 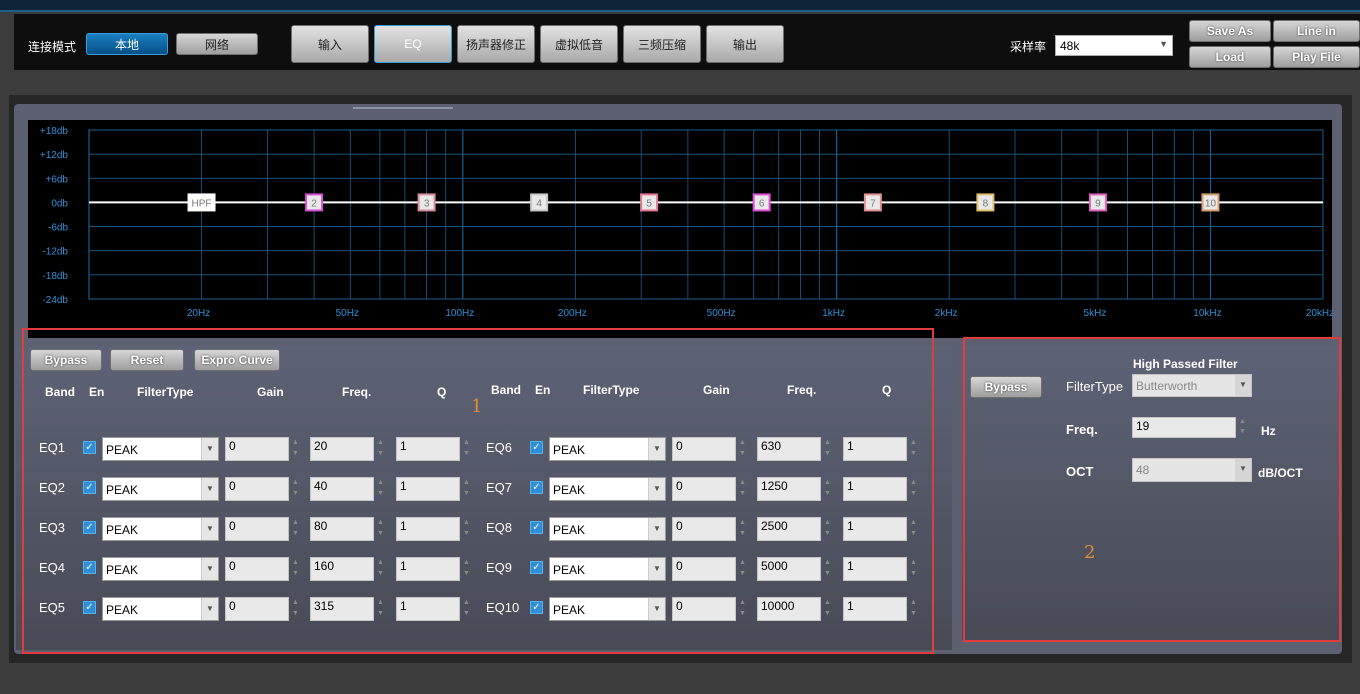 I want to click on freq-input: 40, so click(x=342, y=489).